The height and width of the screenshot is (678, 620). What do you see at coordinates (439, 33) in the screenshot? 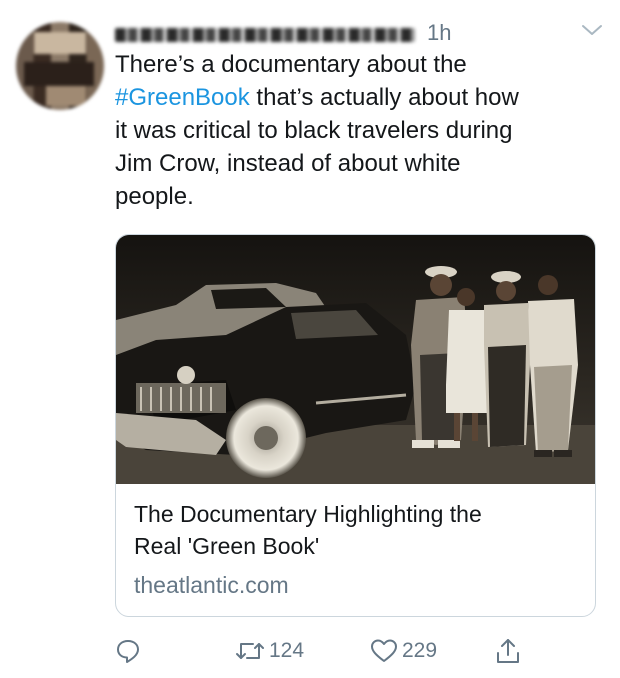
I see `tweet-timestamp: 1h` at bounding box center [439, 33].